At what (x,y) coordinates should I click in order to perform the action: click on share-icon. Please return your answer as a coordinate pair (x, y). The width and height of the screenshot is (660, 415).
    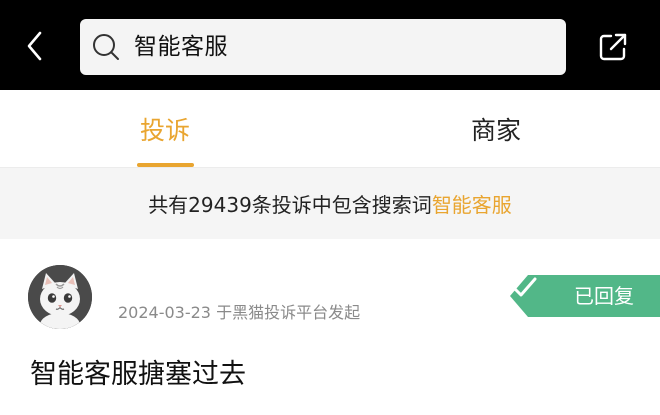
    Looking at the image, I should click on (613, 47).